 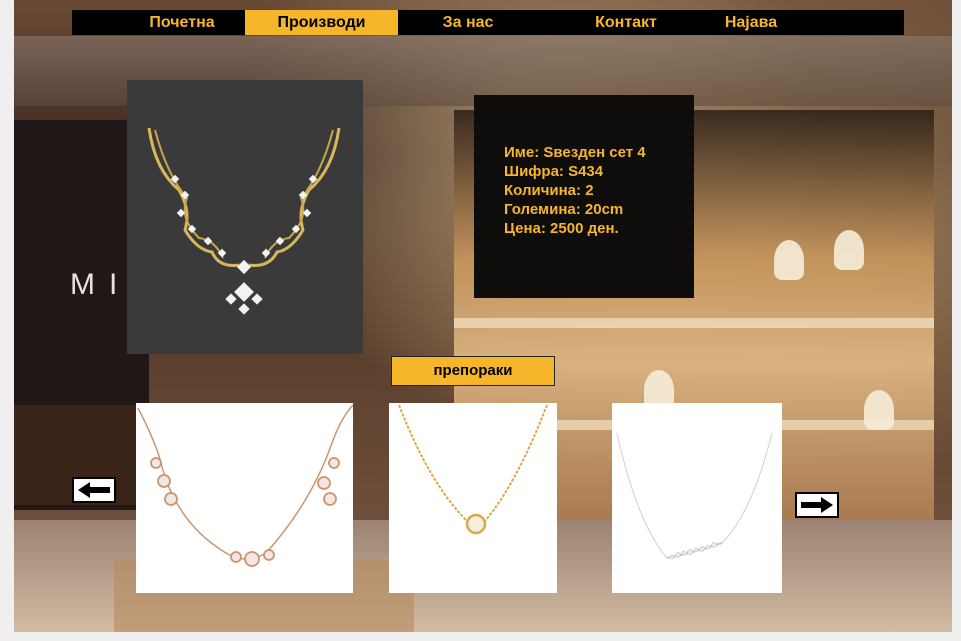 I want to click on main-product-image, so click(x=245, y=217).